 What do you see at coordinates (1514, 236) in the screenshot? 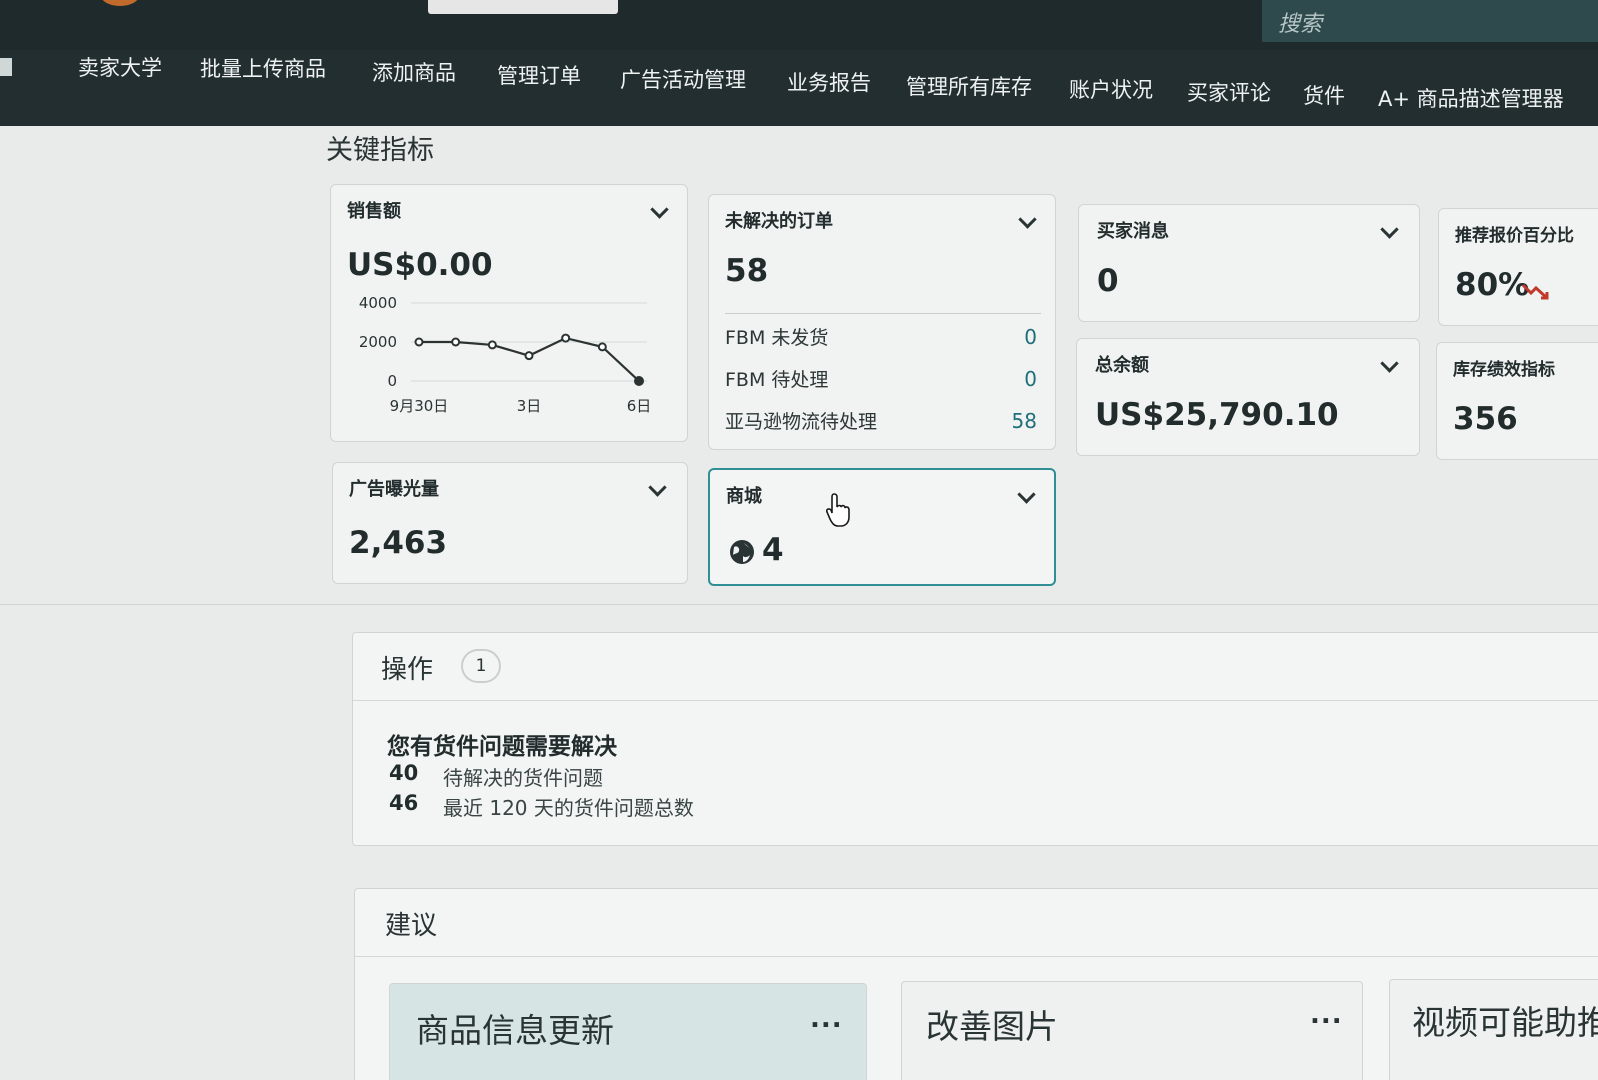
I see `featured-offer-title: 推荐报价百分比` at bounding box center [1514, 236].